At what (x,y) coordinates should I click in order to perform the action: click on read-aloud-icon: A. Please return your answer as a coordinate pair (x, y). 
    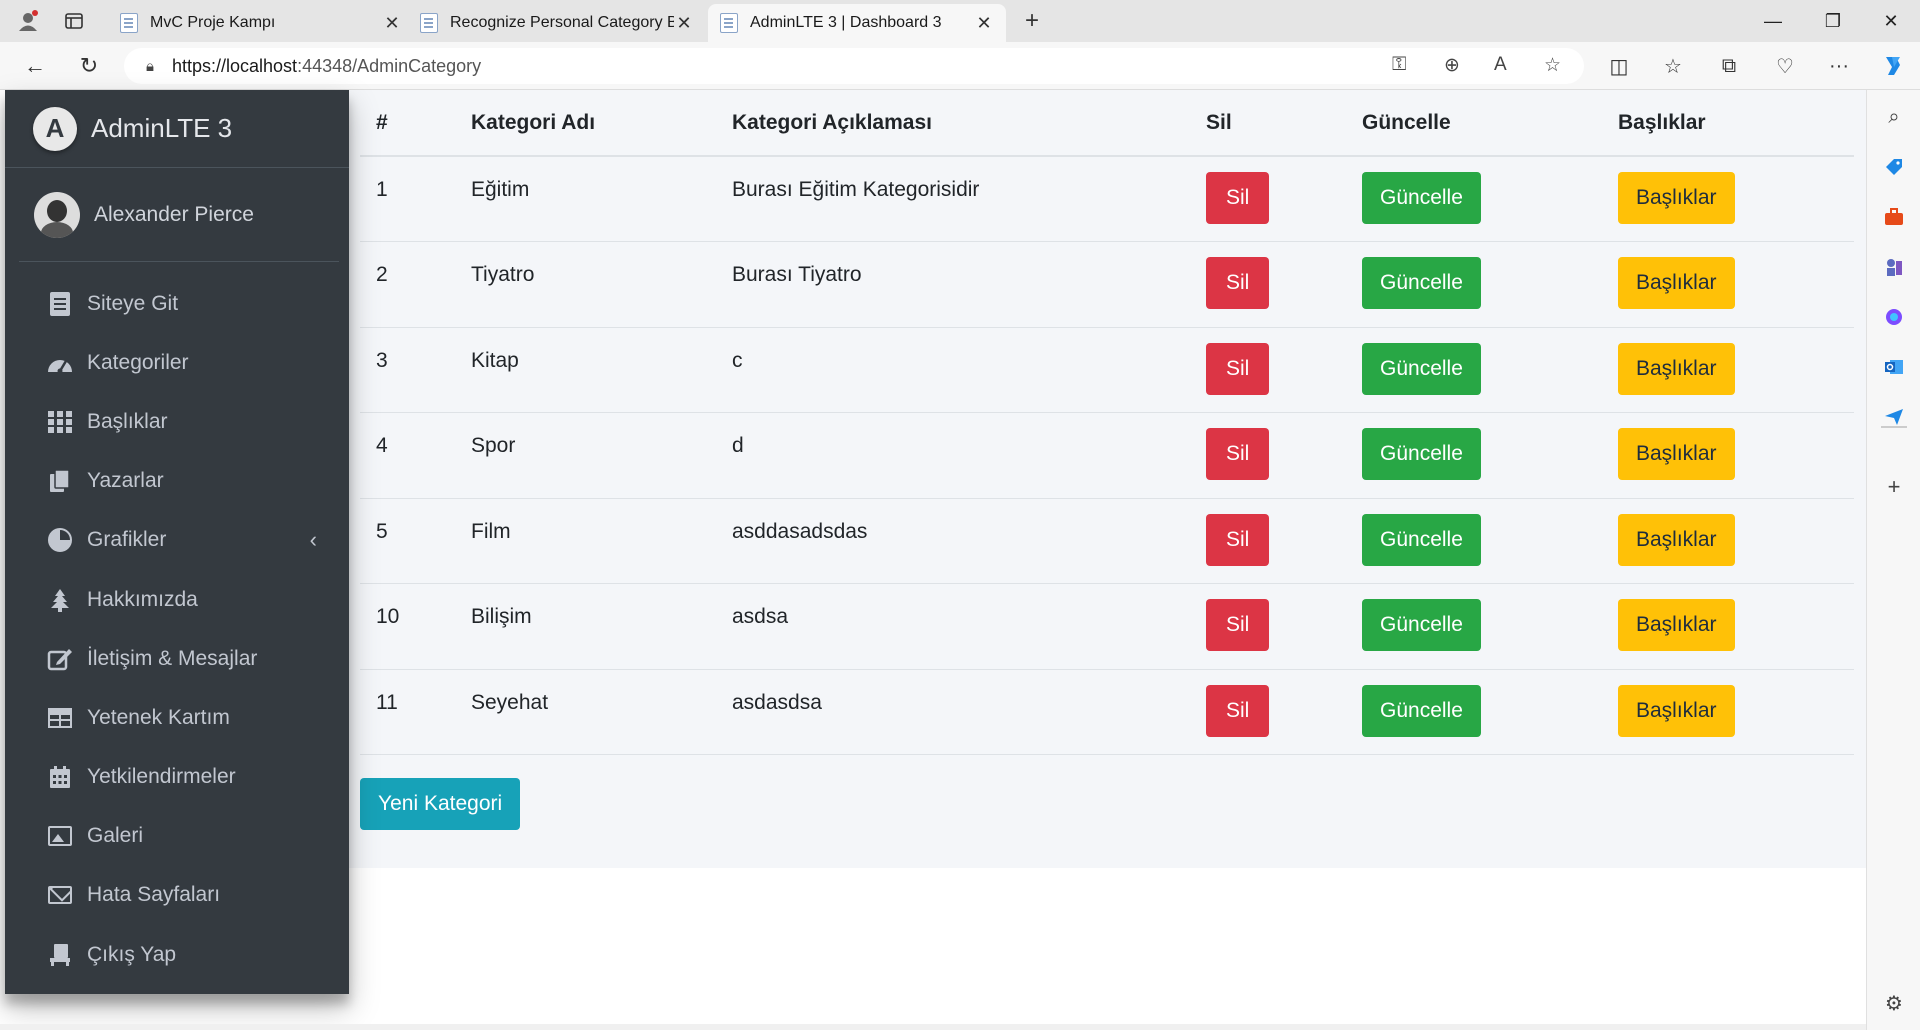
    Looking at the image, I should click on (1500, 65).